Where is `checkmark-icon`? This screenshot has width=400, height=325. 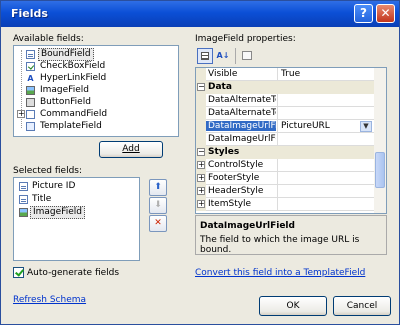
checkmark-icon is located at coordinates (19, 272).